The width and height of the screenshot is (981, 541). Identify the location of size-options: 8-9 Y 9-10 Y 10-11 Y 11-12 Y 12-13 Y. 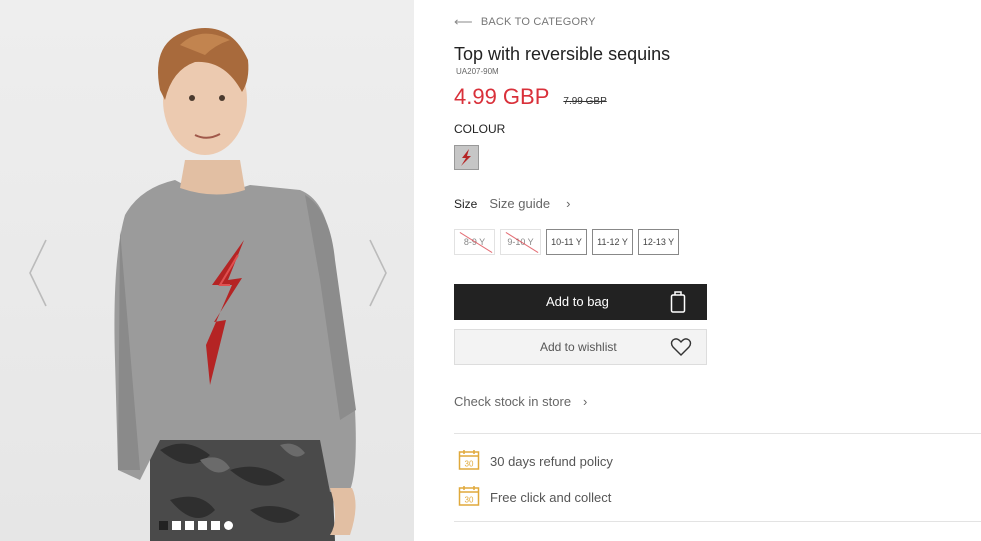
(566, 242).